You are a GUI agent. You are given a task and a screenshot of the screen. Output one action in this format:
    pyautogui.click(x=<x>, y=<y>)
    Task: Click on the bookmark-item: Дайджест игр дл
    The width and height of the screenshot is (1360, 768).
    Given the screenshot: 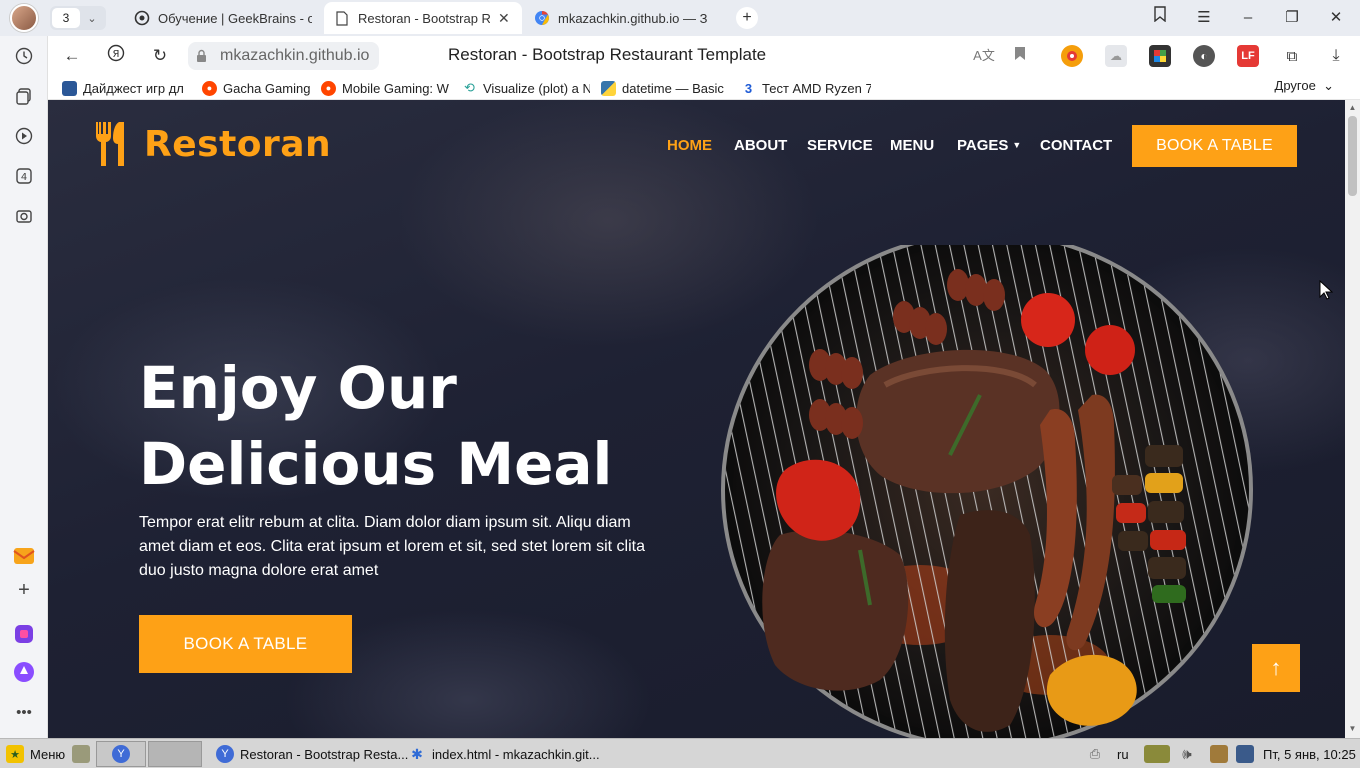 What is the action you would take?
    pyautogui.click(x=127, y=88)
    